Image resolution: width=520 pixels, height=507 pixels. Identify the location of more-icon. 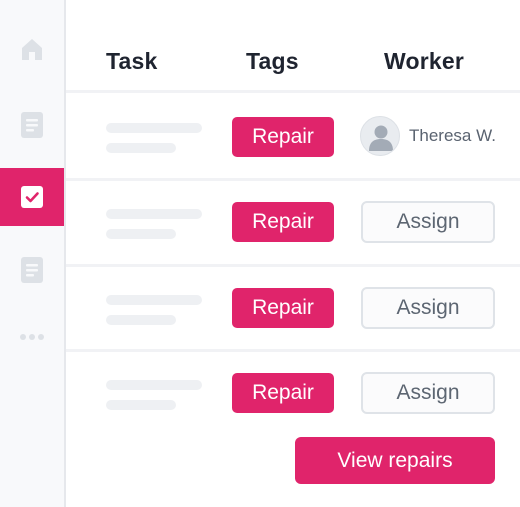
(32, 337).